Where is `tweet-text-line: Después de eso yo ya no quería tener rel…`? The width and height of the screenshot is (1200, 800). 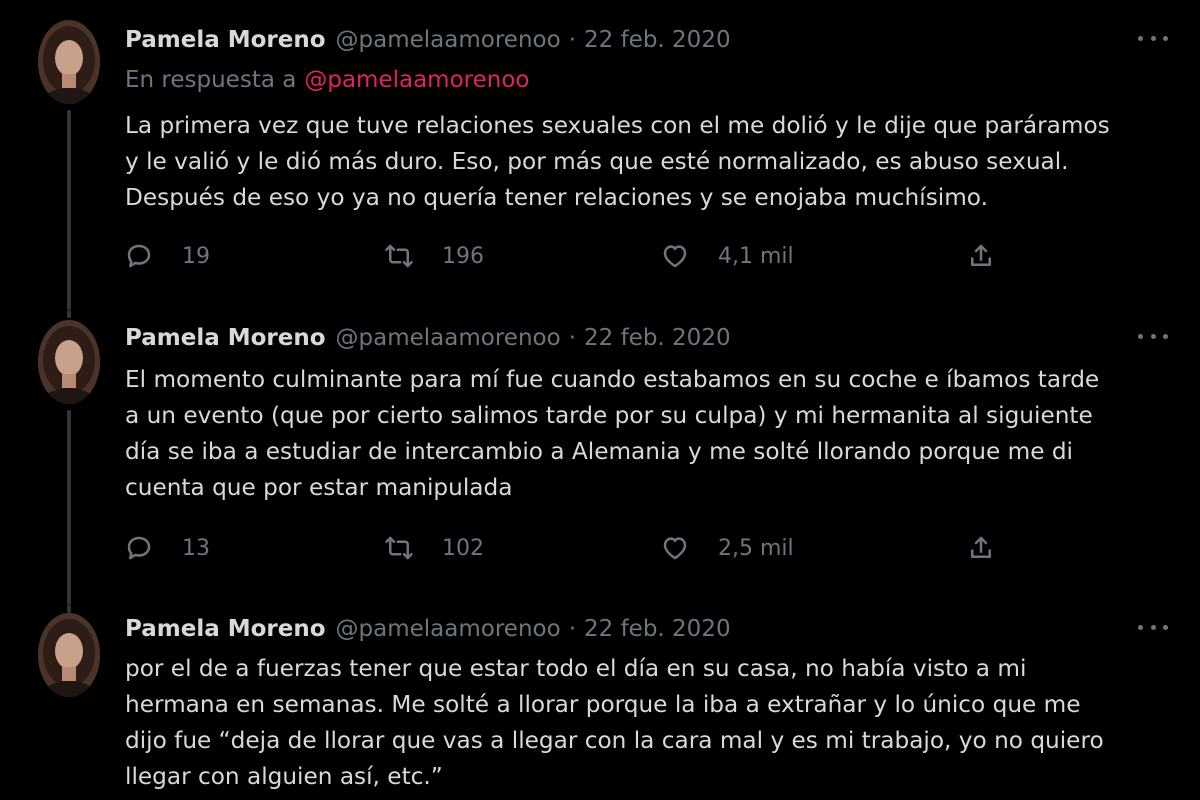 tweet-text-line: Después de eso yo ya no quería tener rel… is located at coordinates (556, 197).